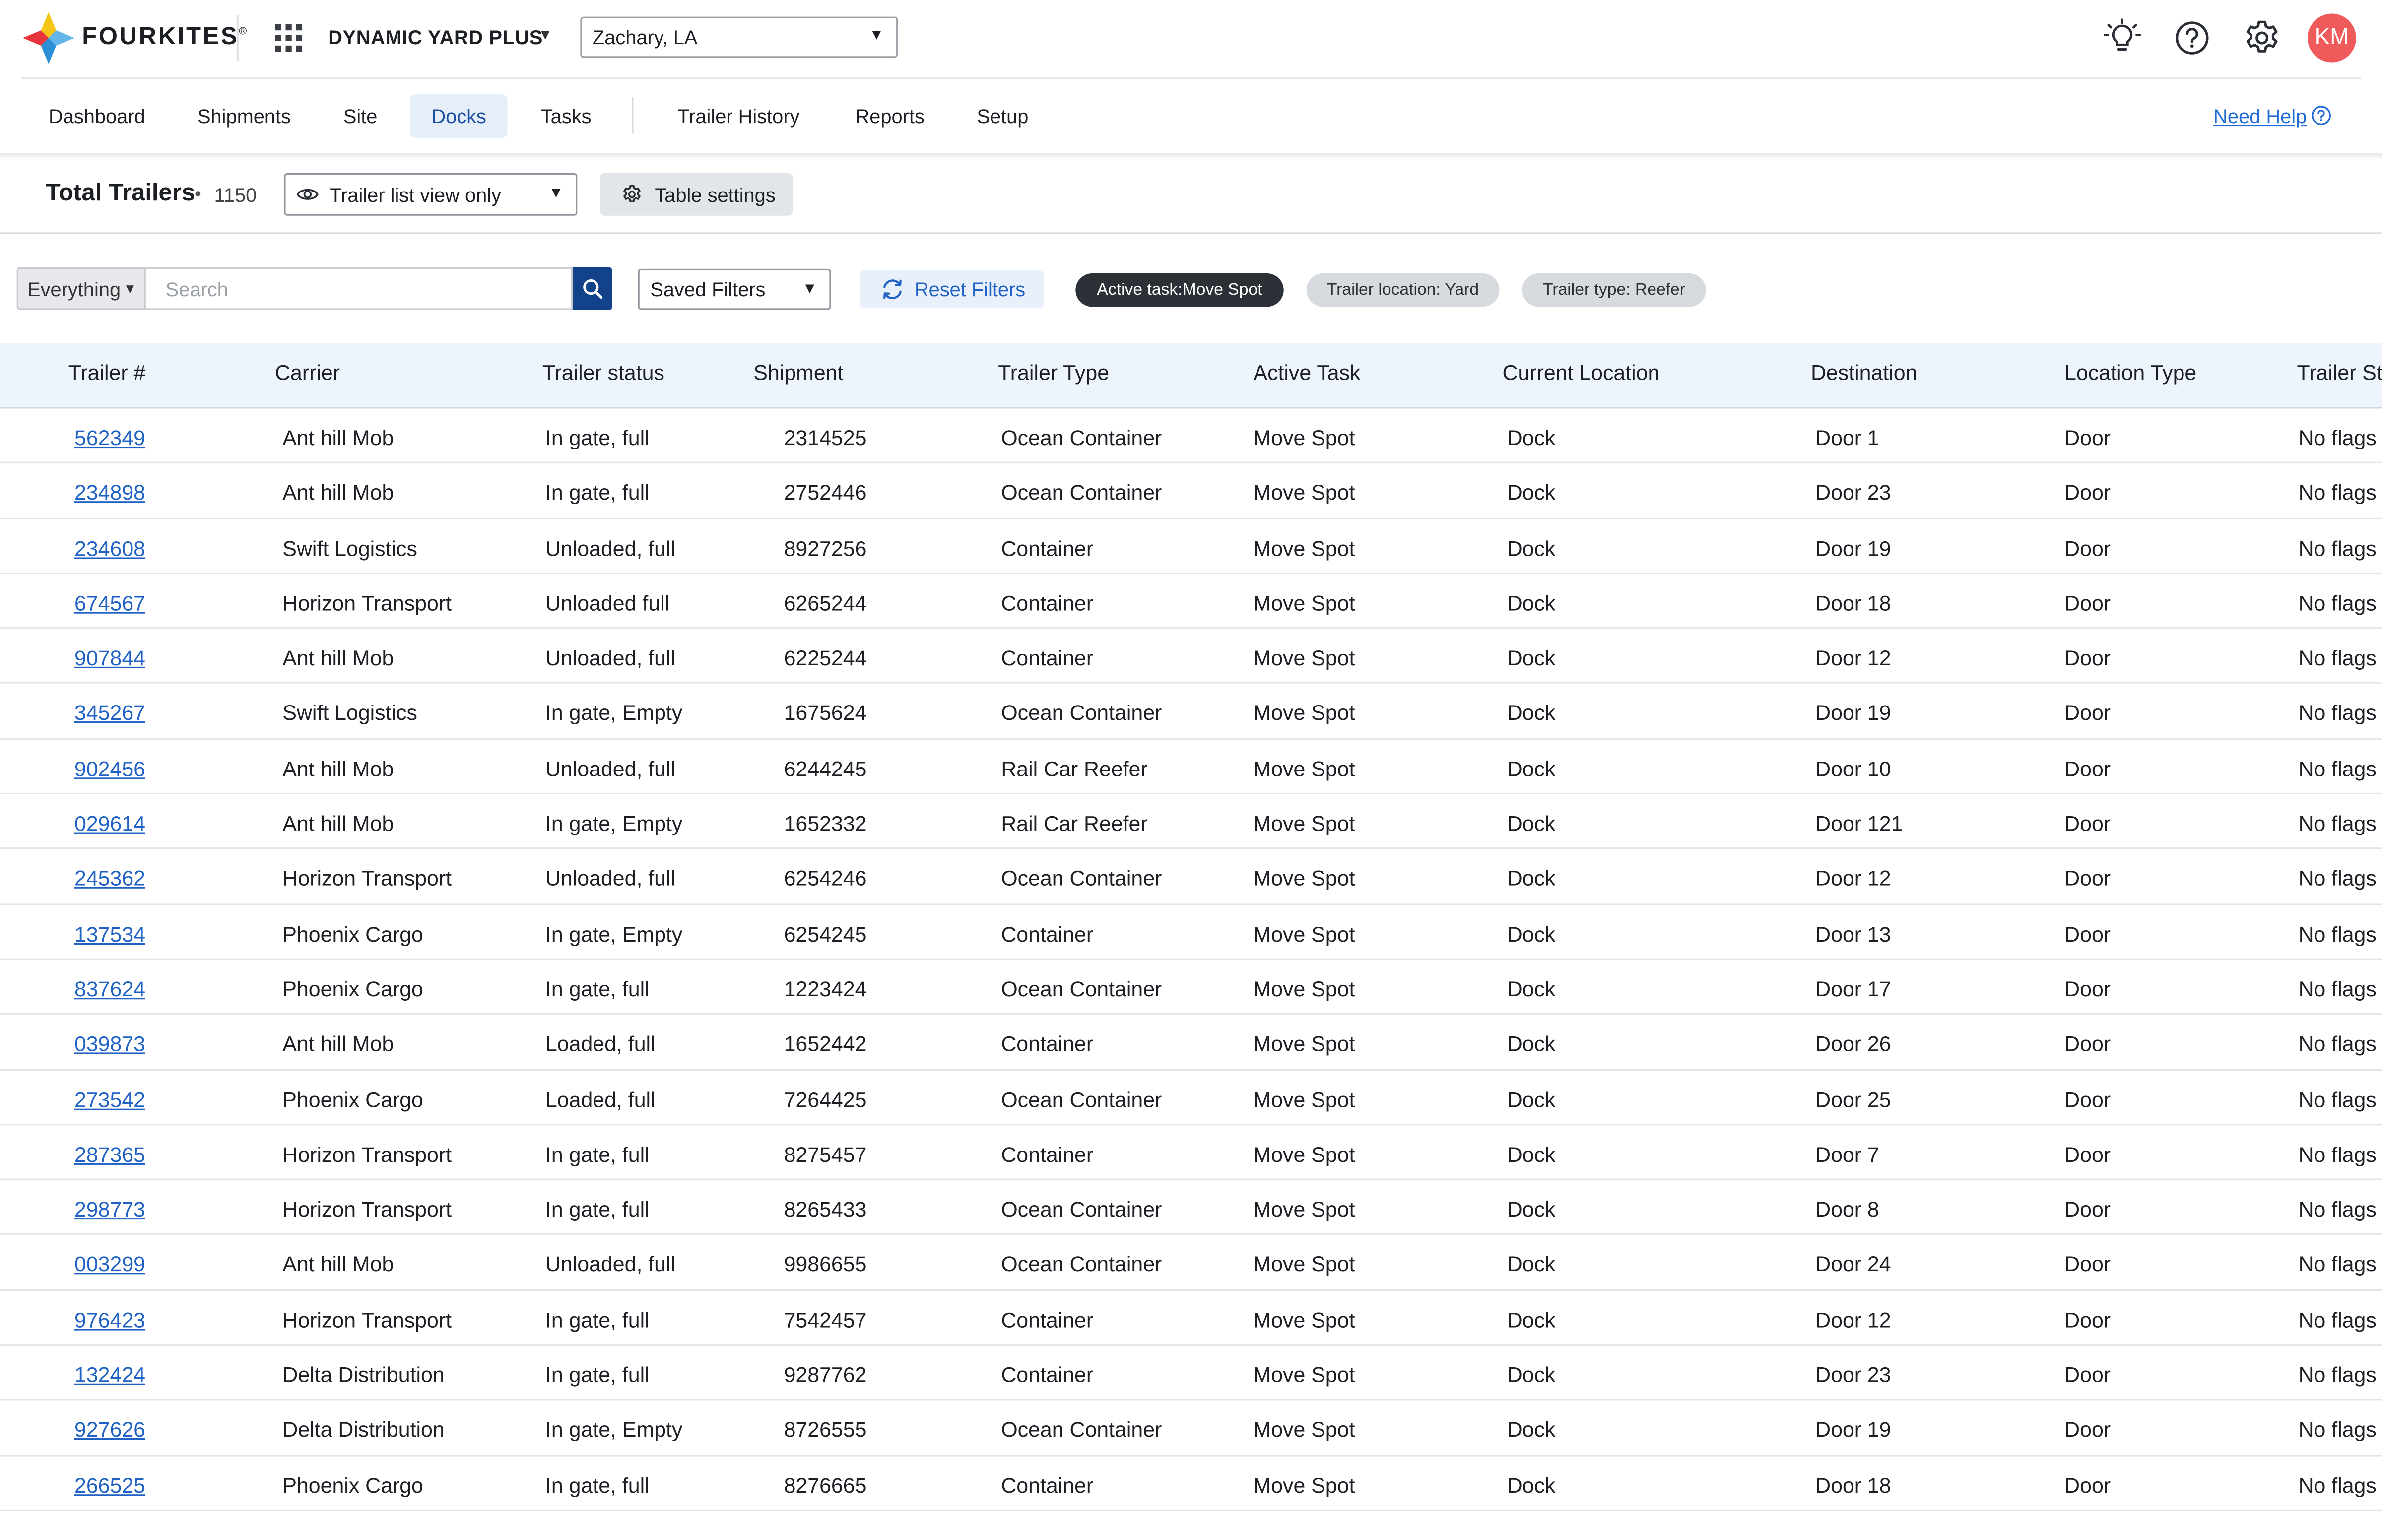  I want to click on nav-item-shipments: Shipments, so click(245, 116).